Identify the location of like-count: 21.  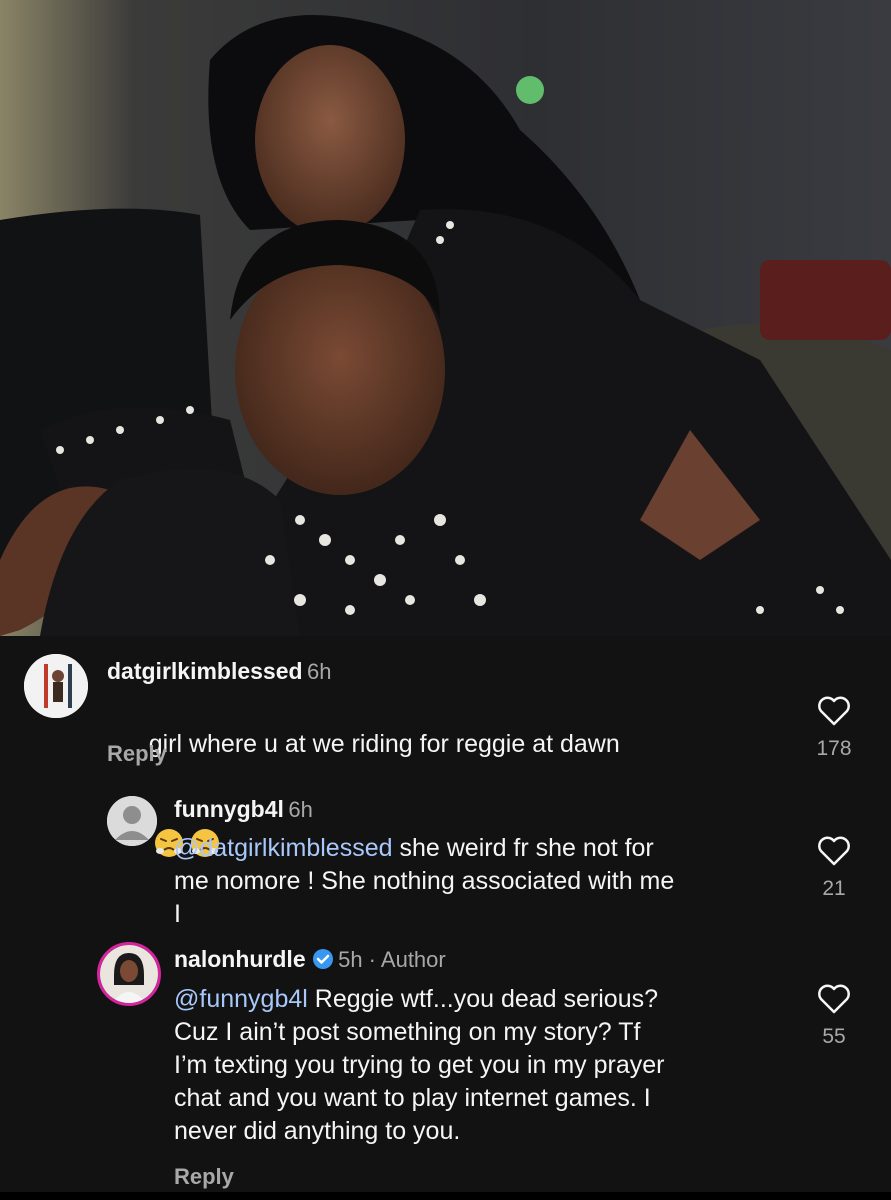
(834, 888).